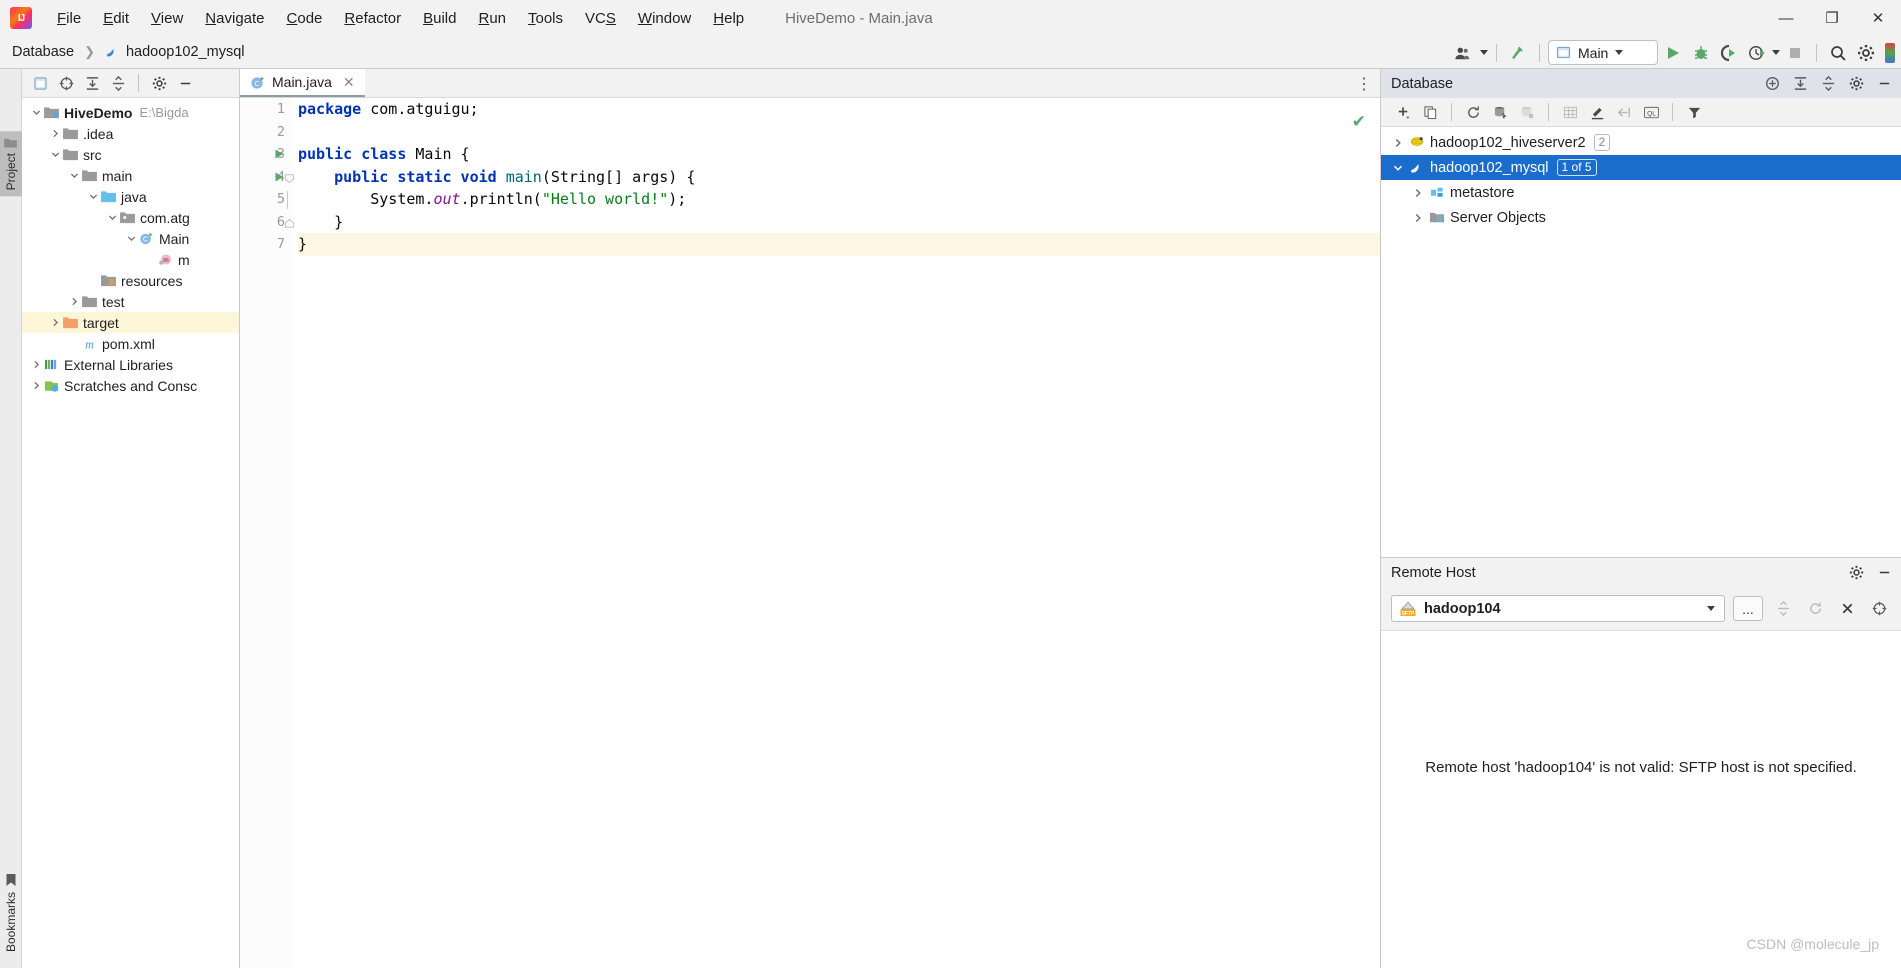 This screenshot has width=1901, height=968. What do you see at coordinates (130, 322) in the screenshot?
I see `project-tree-row: target` at bounding box center [130, 322].